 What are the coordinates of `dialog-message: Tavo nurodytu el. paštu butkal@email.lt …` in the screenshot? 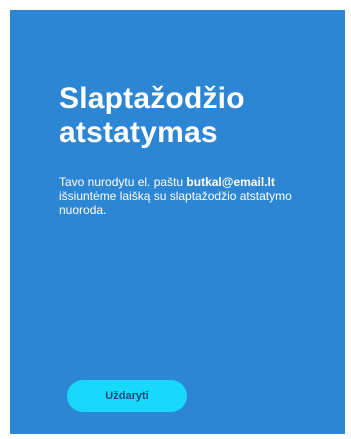 It's located at (194, 196).